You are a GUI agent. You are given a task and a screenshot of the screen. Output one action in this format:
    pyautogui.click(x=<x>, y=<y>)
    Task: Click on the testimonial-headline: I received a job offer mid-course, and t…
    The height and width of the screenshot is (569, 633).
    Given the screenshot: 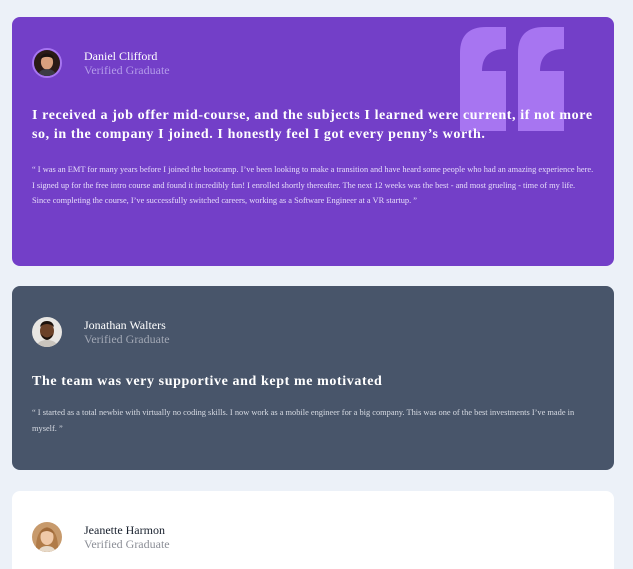 What is the action you would take?
    pyautogui.click(x=312, y=125)
    